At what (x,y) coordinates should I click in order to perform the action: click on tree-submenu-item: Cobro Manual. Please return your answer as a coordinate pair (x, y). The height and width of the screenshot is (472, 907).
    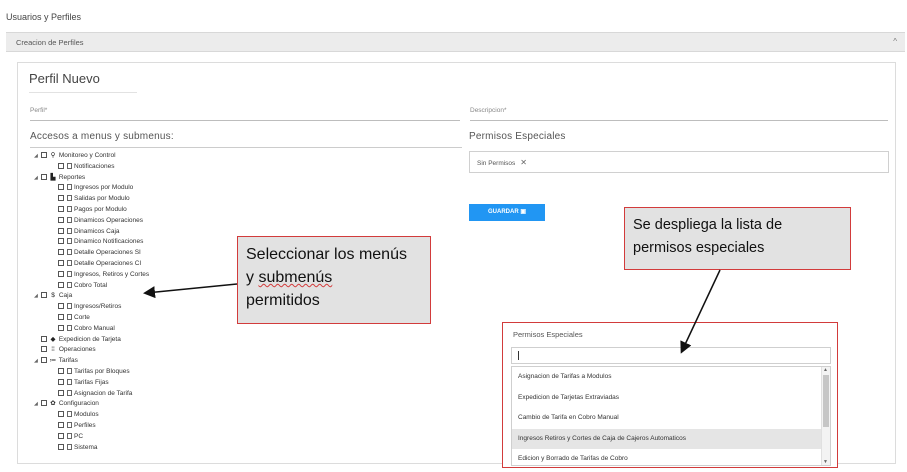
    Looking at the image, I should click on (86, 328).